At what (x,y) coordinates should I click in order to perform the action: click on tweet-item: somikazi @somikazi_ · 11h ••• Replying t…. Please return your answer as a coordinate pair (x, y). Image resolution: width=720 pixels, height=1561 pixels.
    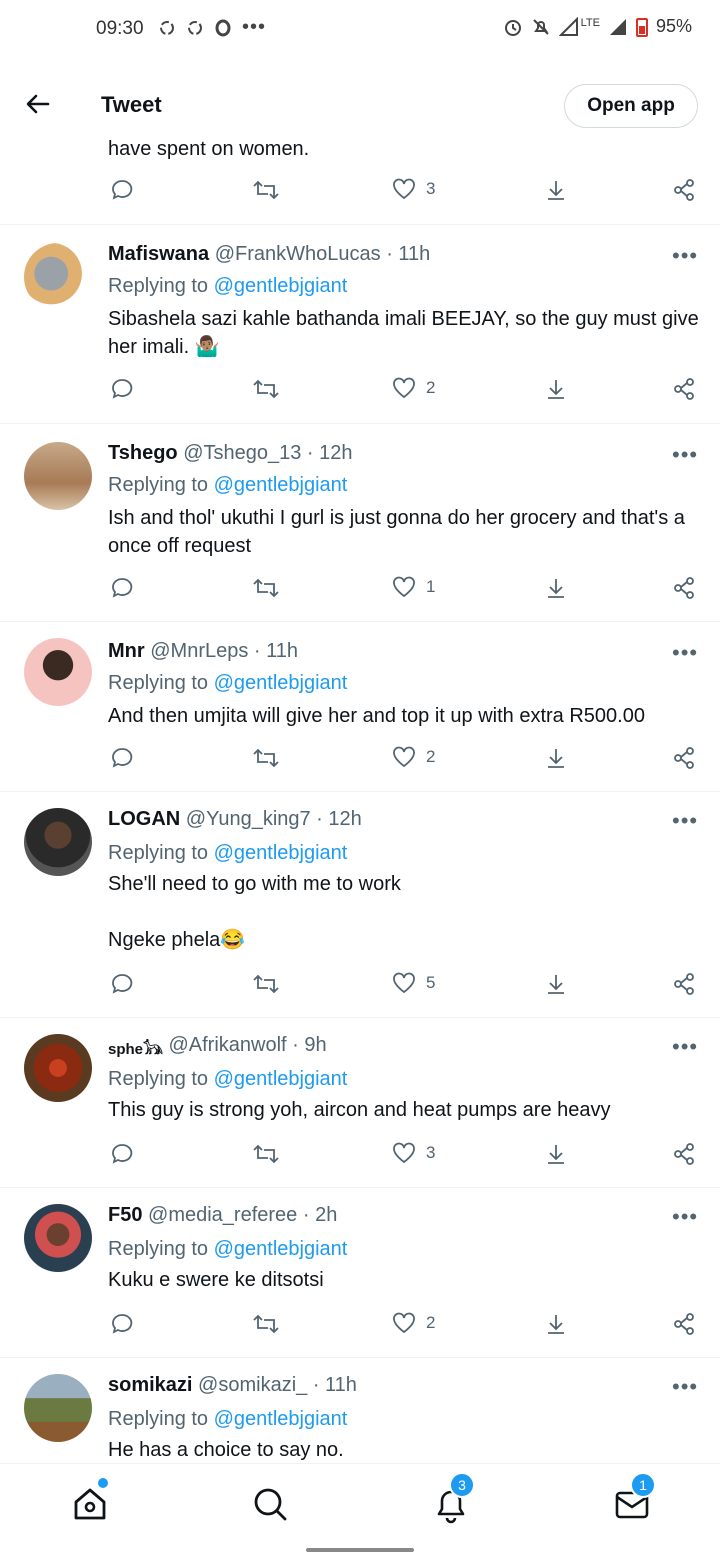
    Looking at the image, I should click on (360, 1410).